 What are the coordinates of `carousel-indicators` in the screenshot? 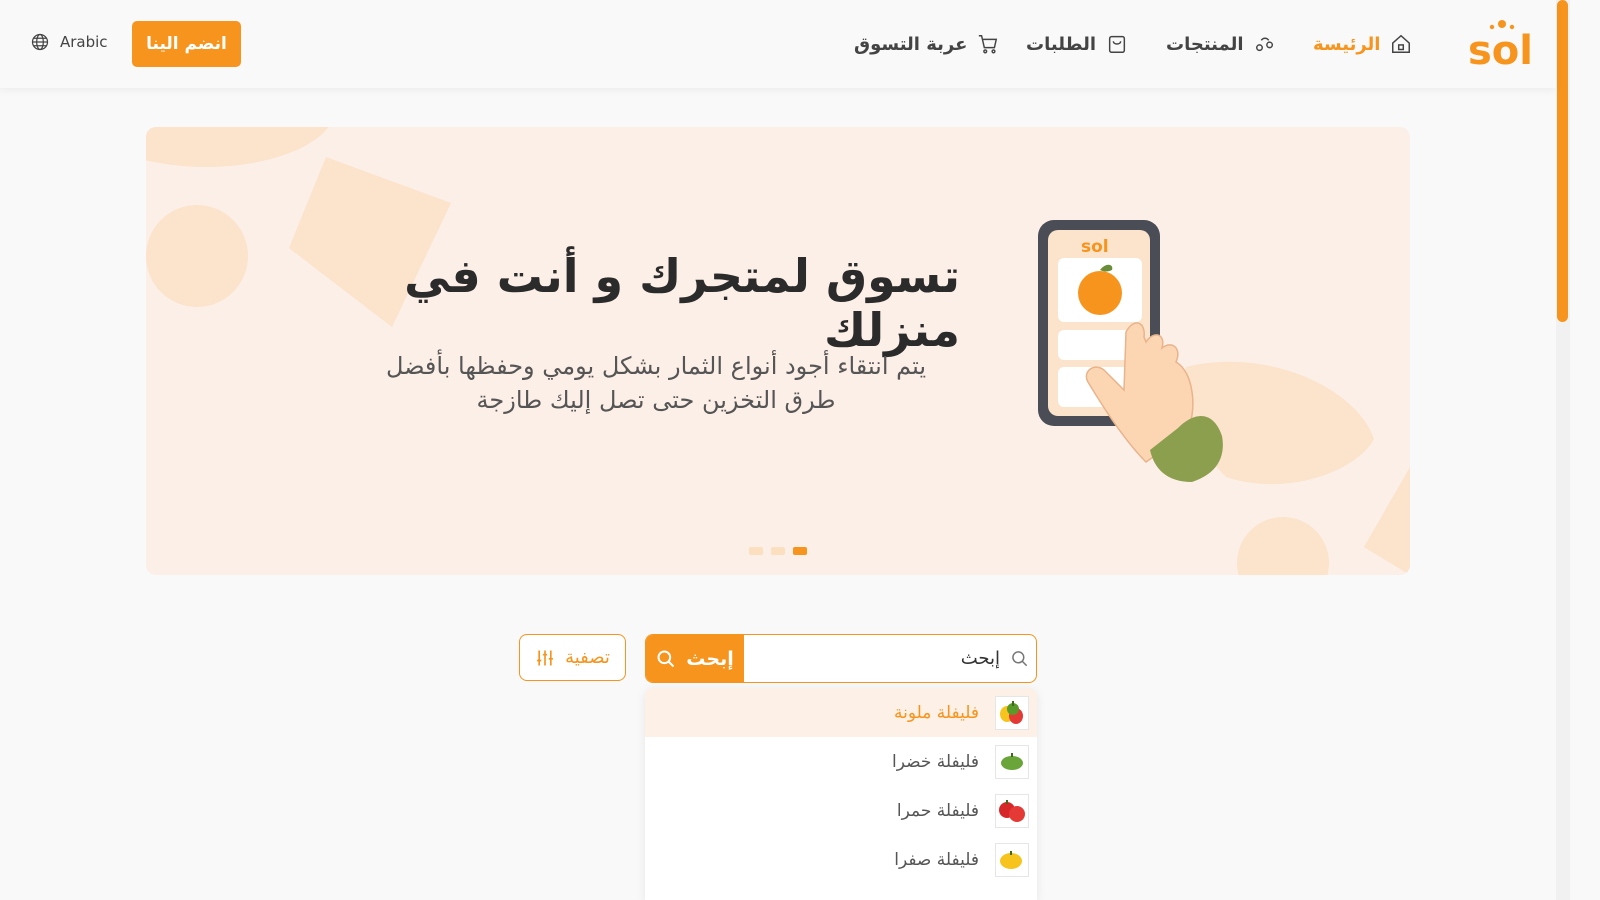 It's located at (778, 551).